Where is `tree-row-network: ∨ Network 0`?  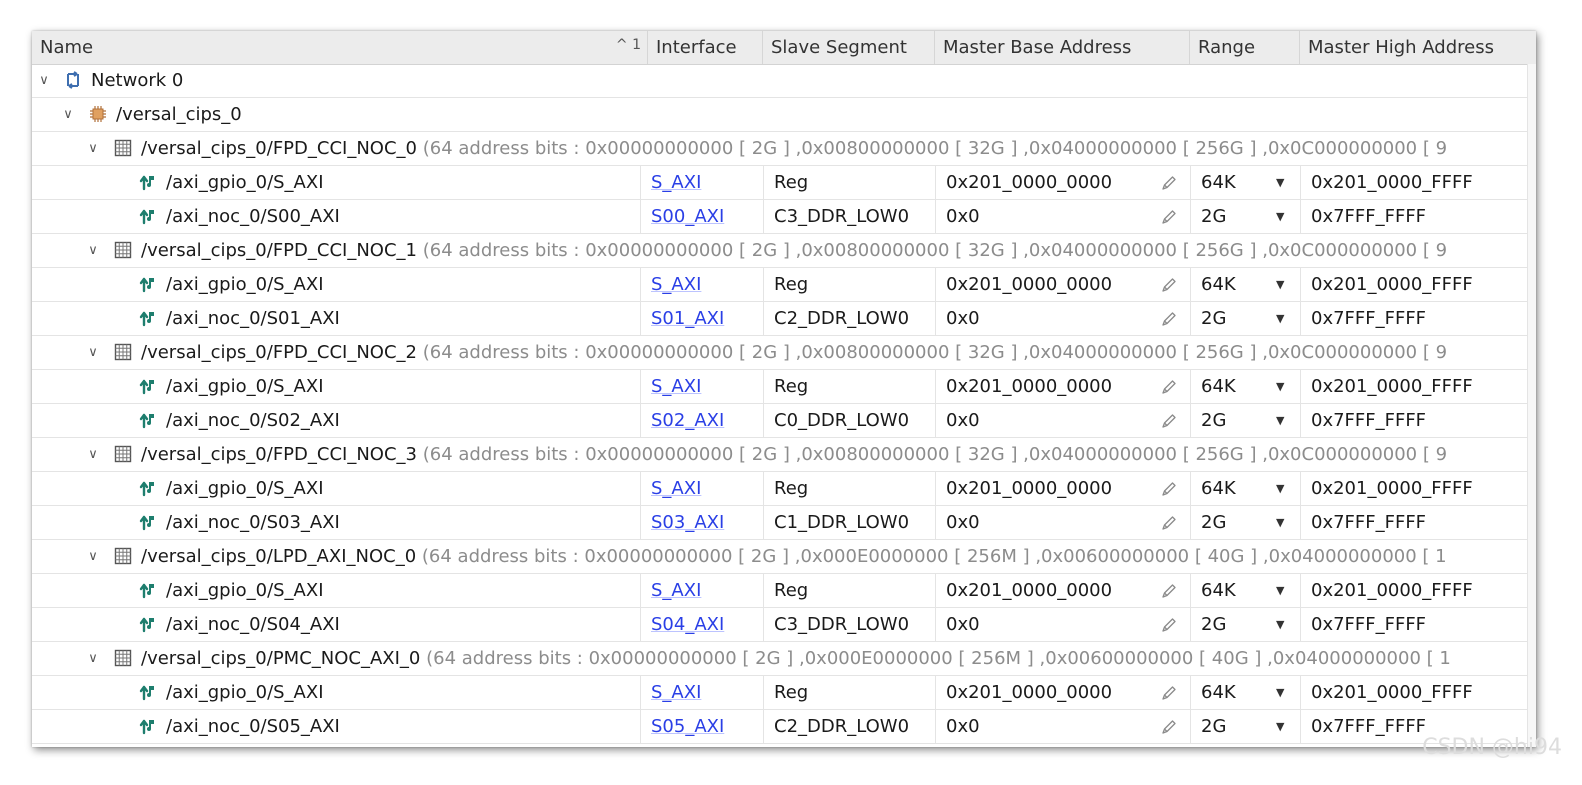
tree-row-network: ∨ Network 0 is located at coordinates (784, 81).